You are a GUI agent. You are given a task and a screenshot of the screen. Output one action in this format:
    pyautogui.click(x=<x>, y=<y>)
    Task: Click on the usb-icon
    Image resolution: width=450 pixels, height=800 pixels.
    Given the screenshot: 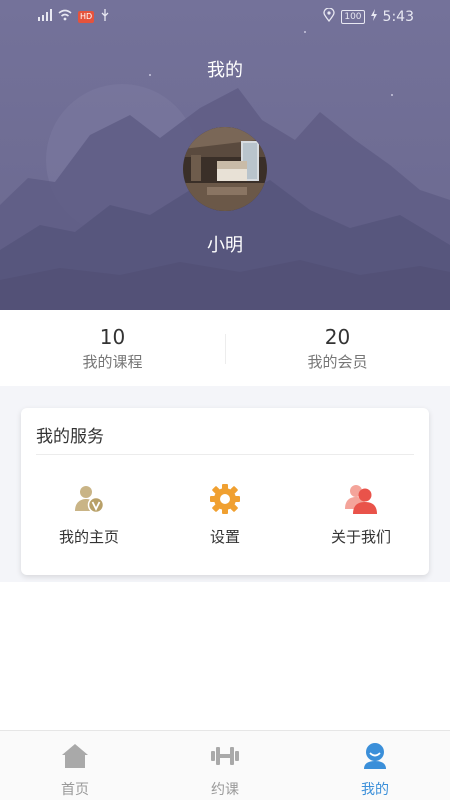 What is the action you would take?
    pyautogui.click(x=105, y=17)
    